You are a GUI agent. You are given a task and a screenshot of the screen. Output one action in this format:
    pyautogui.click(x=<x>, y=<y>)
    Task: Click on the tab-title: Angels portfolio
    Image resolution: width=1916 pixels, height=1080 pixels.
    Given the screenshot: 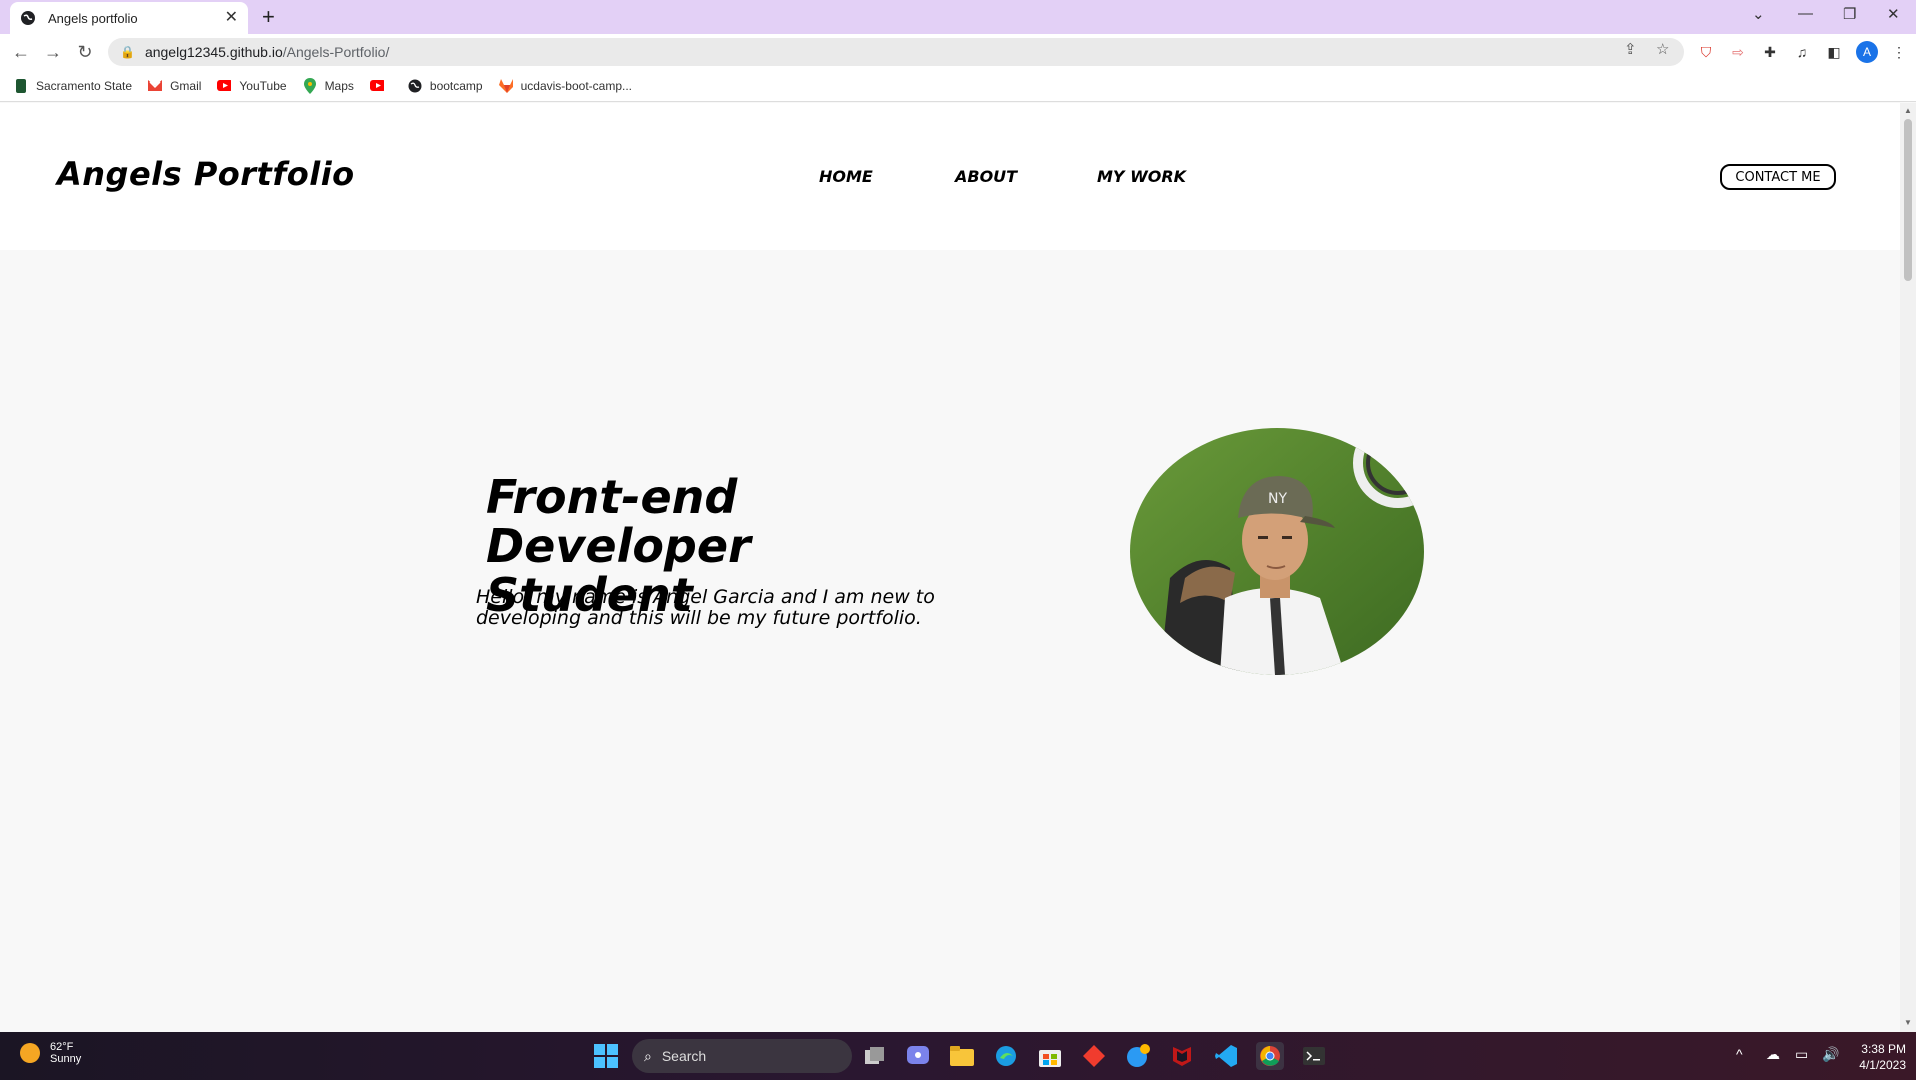 What is the action you would take?
    pyautogui.click(x=93, y=18)
    